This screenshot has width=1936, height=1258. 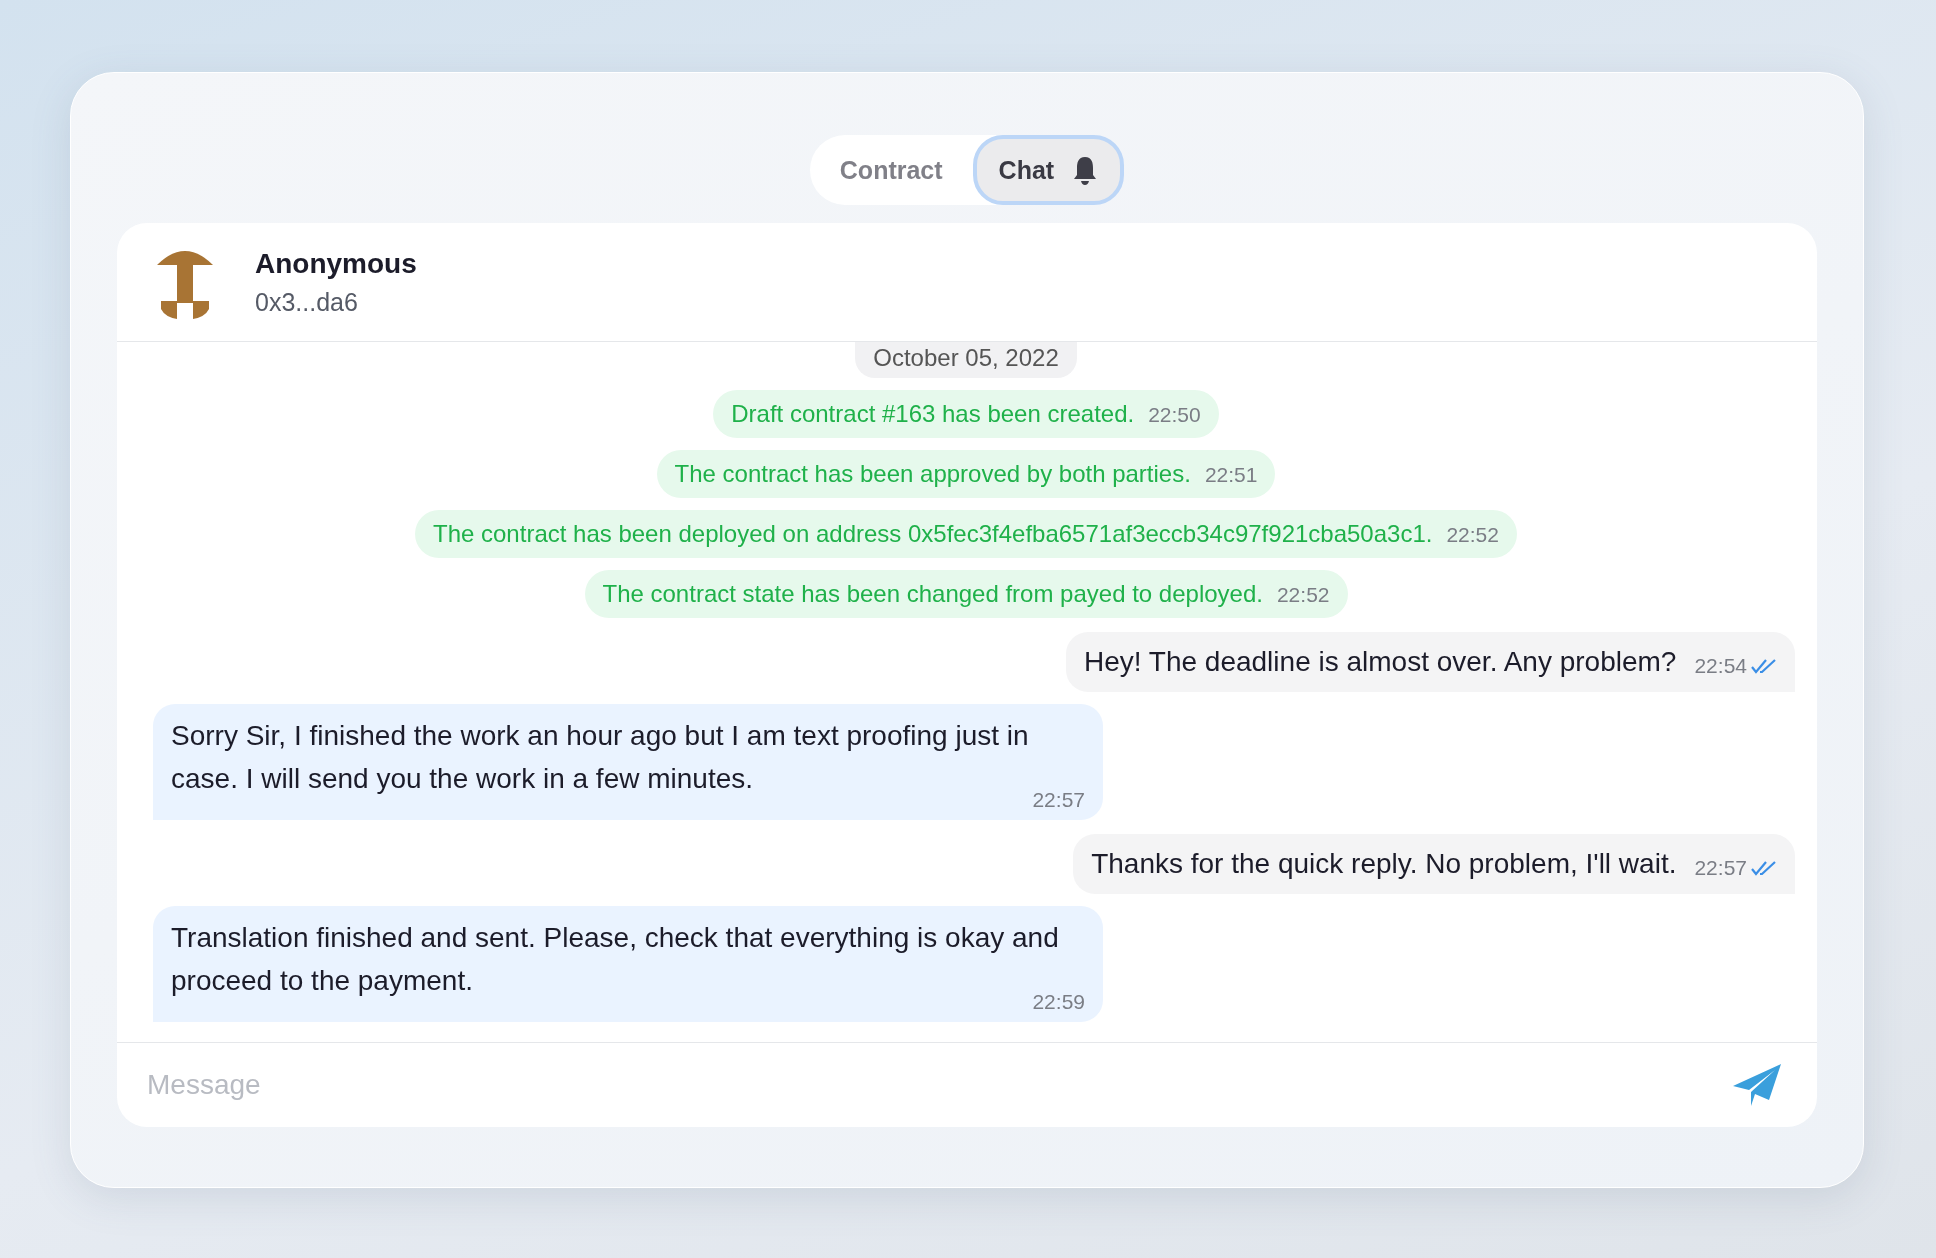 What do you see at coordinates (932, 474) in the screenshot?
I see `message-text: The contract has been approved by both parties.` at bounding box center [932, 474].